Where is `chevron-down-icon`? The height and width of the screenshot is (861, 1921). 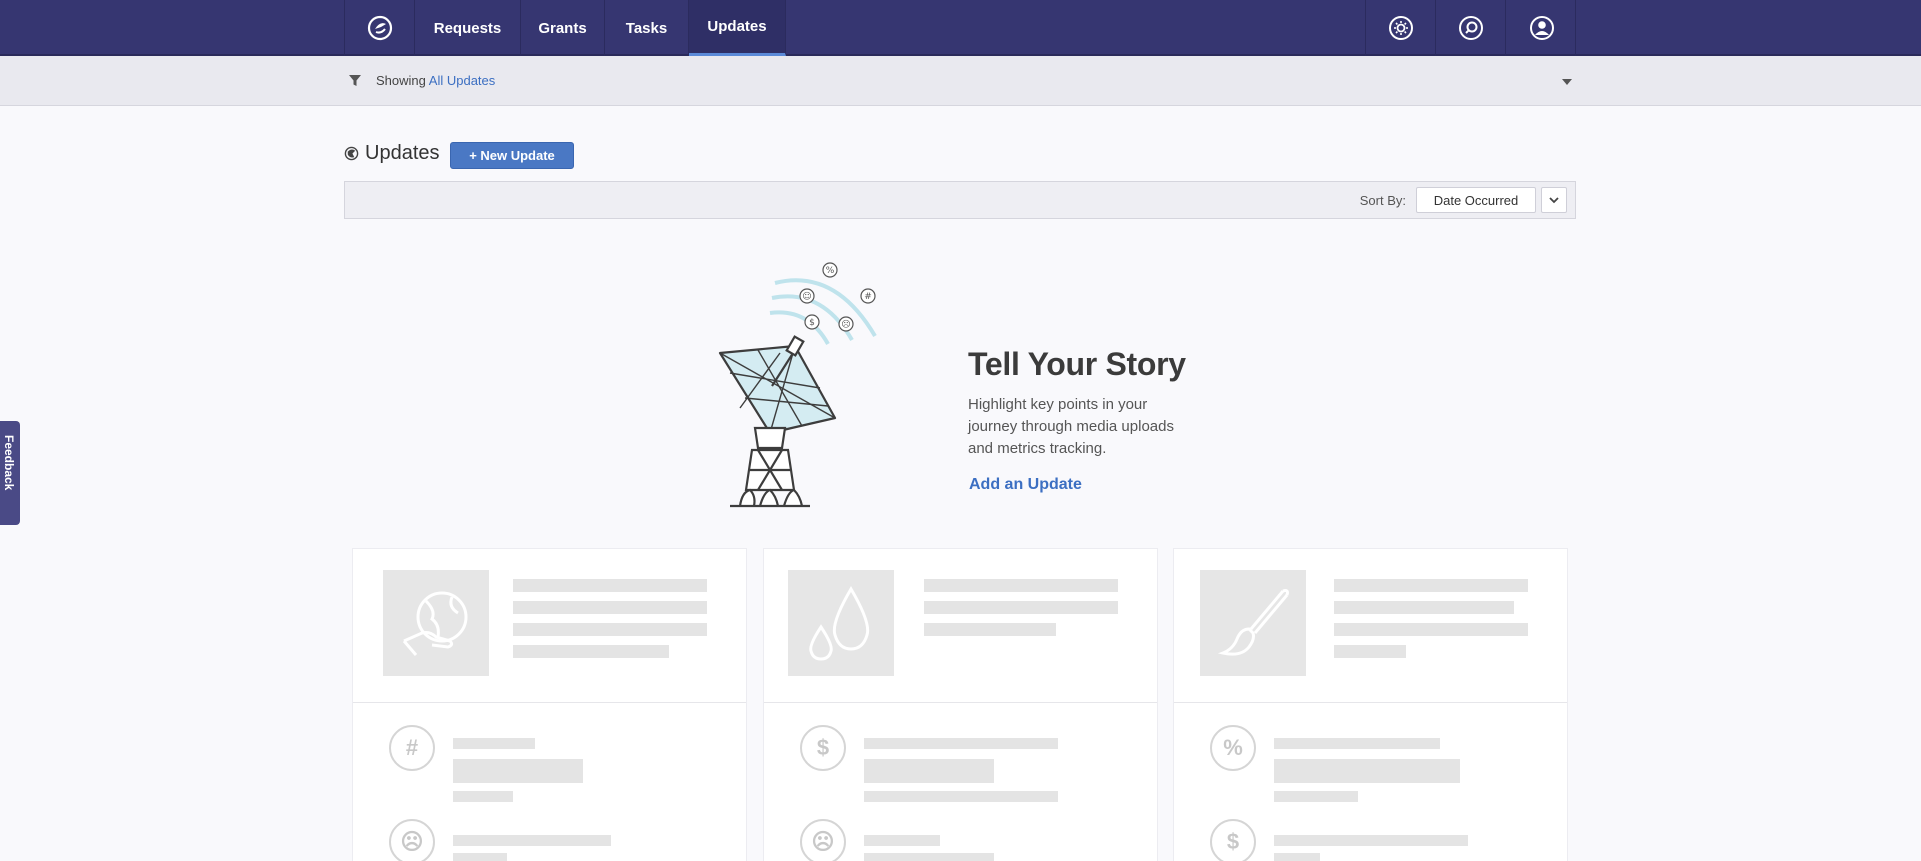 chevron-down-icon is located at coordinates (1554, 199).